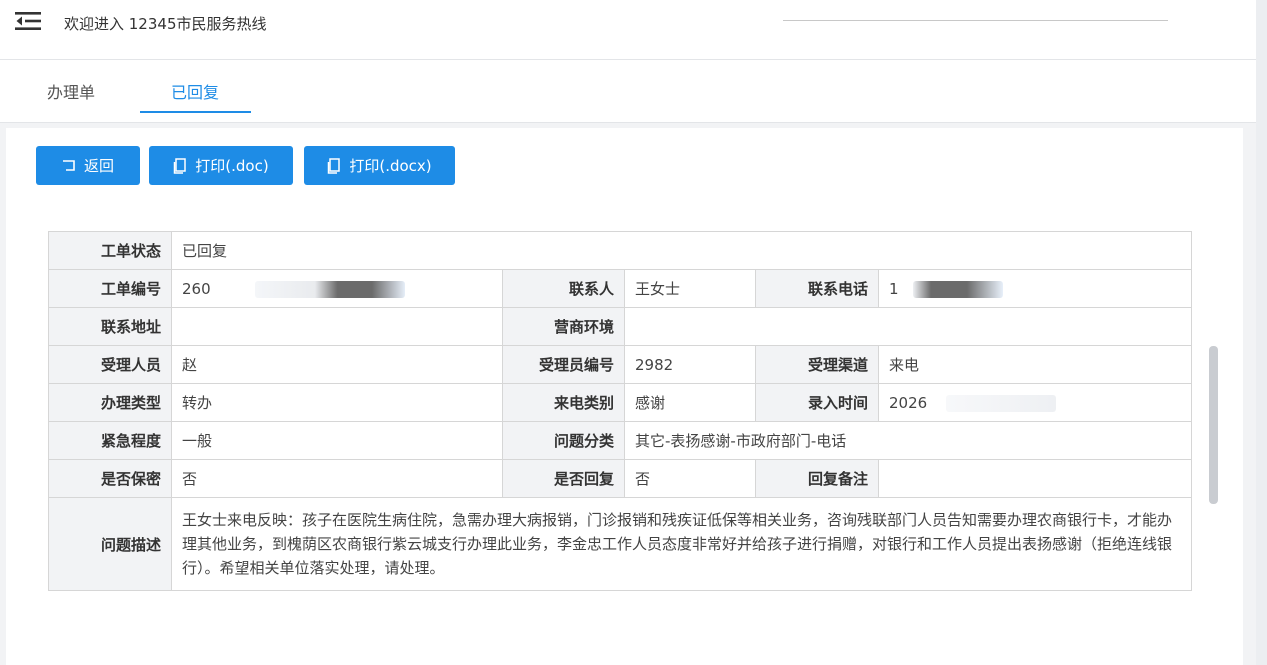 The height and width of the screenshot is (665, 1267). Describe the element at coordinates (71, 91) in the screenshot. I see `tab-handle-orders: 办理单` at that location.